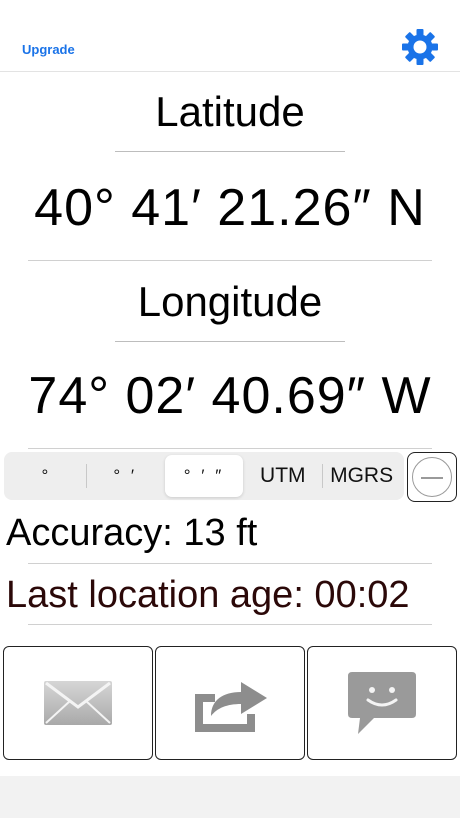 The width and height of the screenshot is (460, 818). What do you see at coordinates (46, 476) in the screenshot?
I see `format-degrees-option: °` at bounding box center [46, 476].